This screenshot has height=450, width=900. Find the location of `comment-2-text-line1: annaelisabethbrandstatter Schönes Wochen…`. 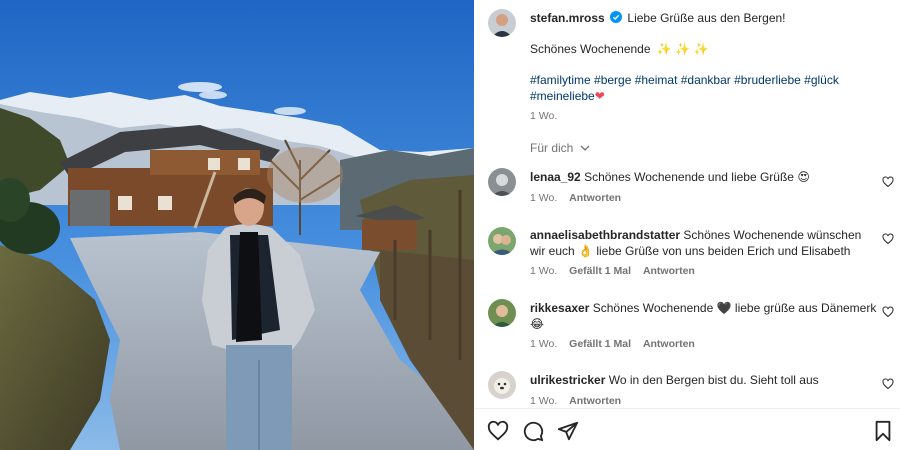

comment-2-text-line1: annaelisabethbrandstatter Schönes Wochen… is located at coordinates (695, 235).